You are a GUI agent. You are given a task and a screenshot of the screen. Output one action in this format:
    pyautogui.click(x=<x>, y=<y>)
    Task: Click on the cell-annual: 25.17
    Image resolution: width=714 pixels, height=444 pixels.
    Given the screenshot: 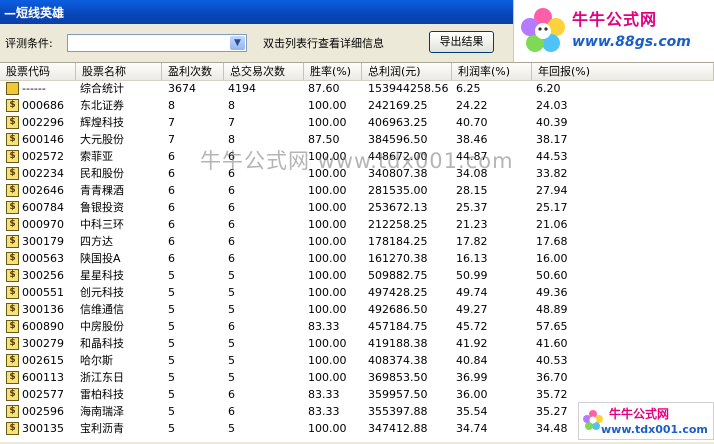 What is the action you would take?
    pyautogui.click(x=552, y=207)
    